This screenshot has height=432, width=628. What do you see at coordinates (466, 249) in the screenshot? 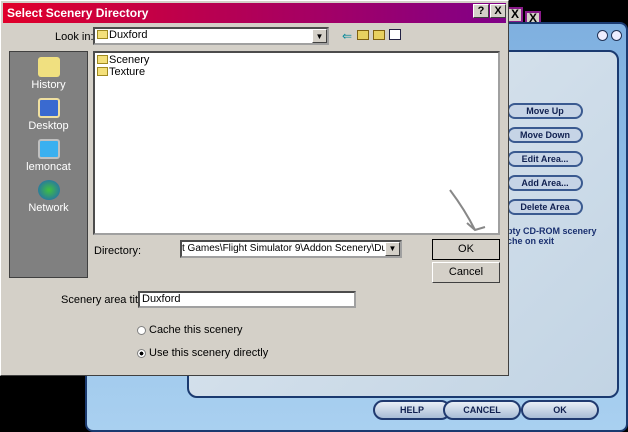
I see `ok-button: OK` at bounding box center [466, 249].